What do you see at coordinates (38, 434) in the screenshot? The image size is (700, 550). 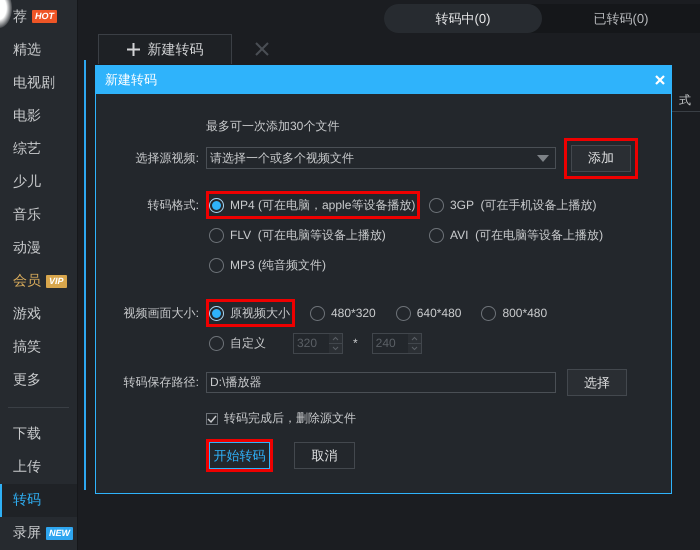 I see `sidebar-item: 下载` at bounding box center [38, 434].